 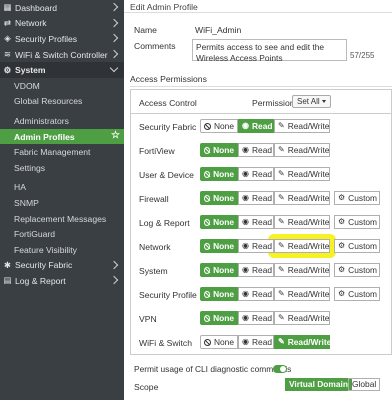 I want to click on sidebar-item-administrators: Administrators, so click(x=62, y=121).